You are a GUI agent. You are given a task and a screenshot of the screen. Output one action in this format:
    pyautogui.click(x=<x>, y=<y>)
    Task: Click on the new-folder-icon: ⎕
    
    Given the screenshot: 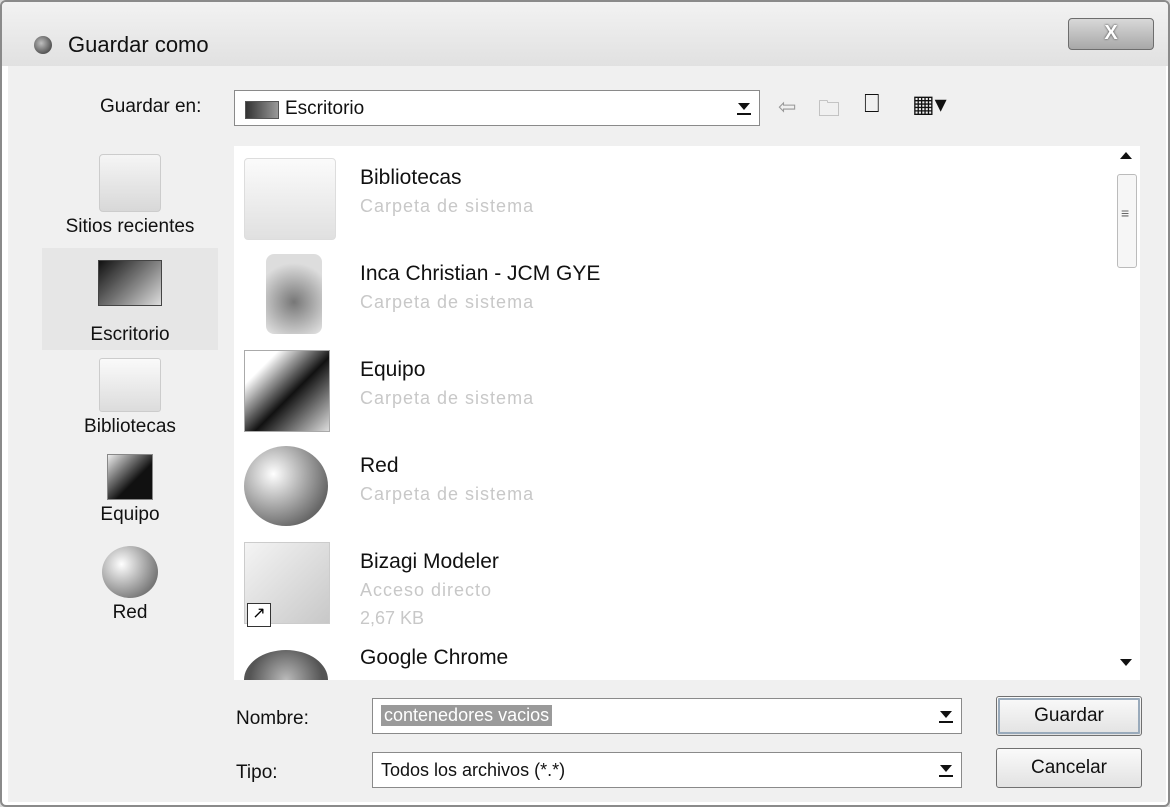 What is the action you would take?
    pyautogui.click(x=872, y=104)
    